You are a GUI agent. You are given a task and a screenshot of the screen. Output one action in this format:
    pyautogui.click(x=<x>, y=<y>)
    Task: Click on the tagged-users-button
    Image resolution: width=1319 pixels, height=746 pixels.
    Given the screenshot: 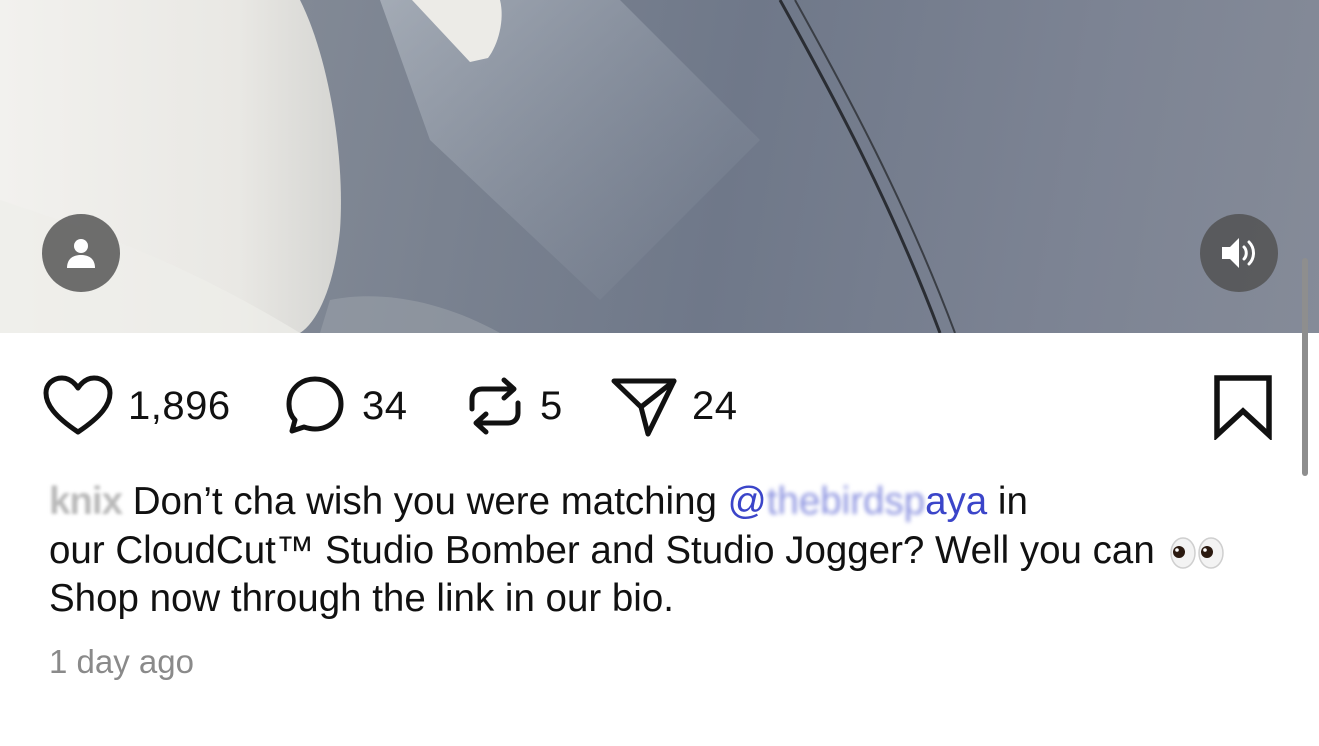 What is the action you would take?
    pyautogui.click(x=81, y=253)
    